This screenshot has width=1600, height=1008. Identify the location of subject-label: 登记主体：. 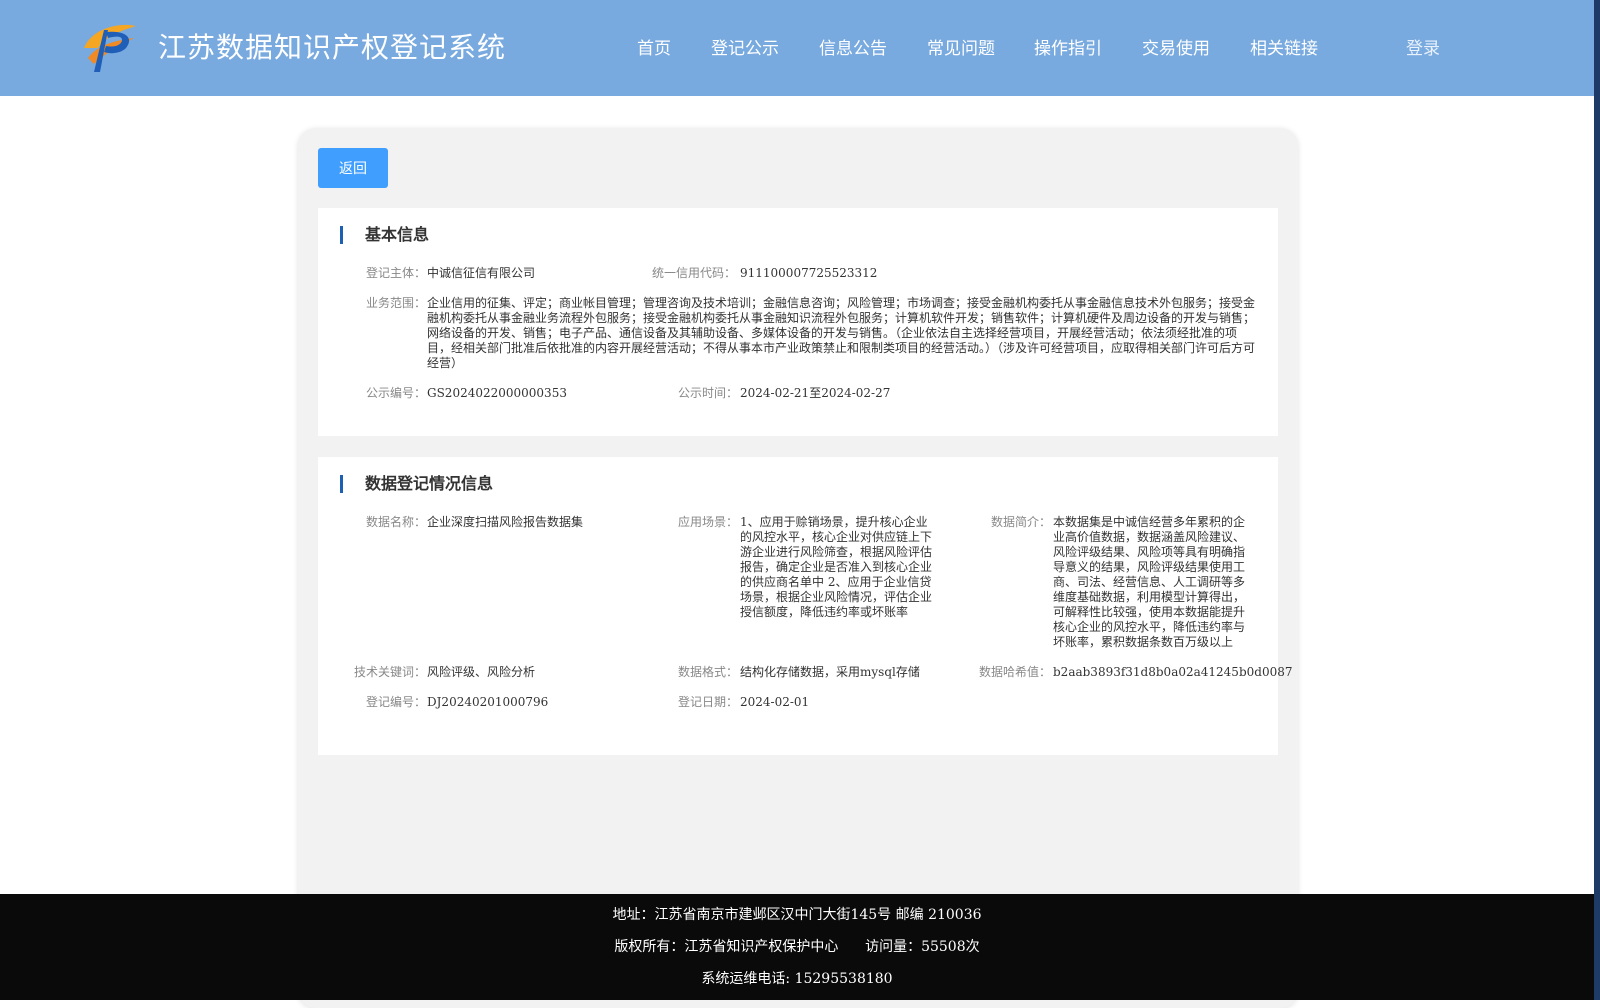
(395, 273).